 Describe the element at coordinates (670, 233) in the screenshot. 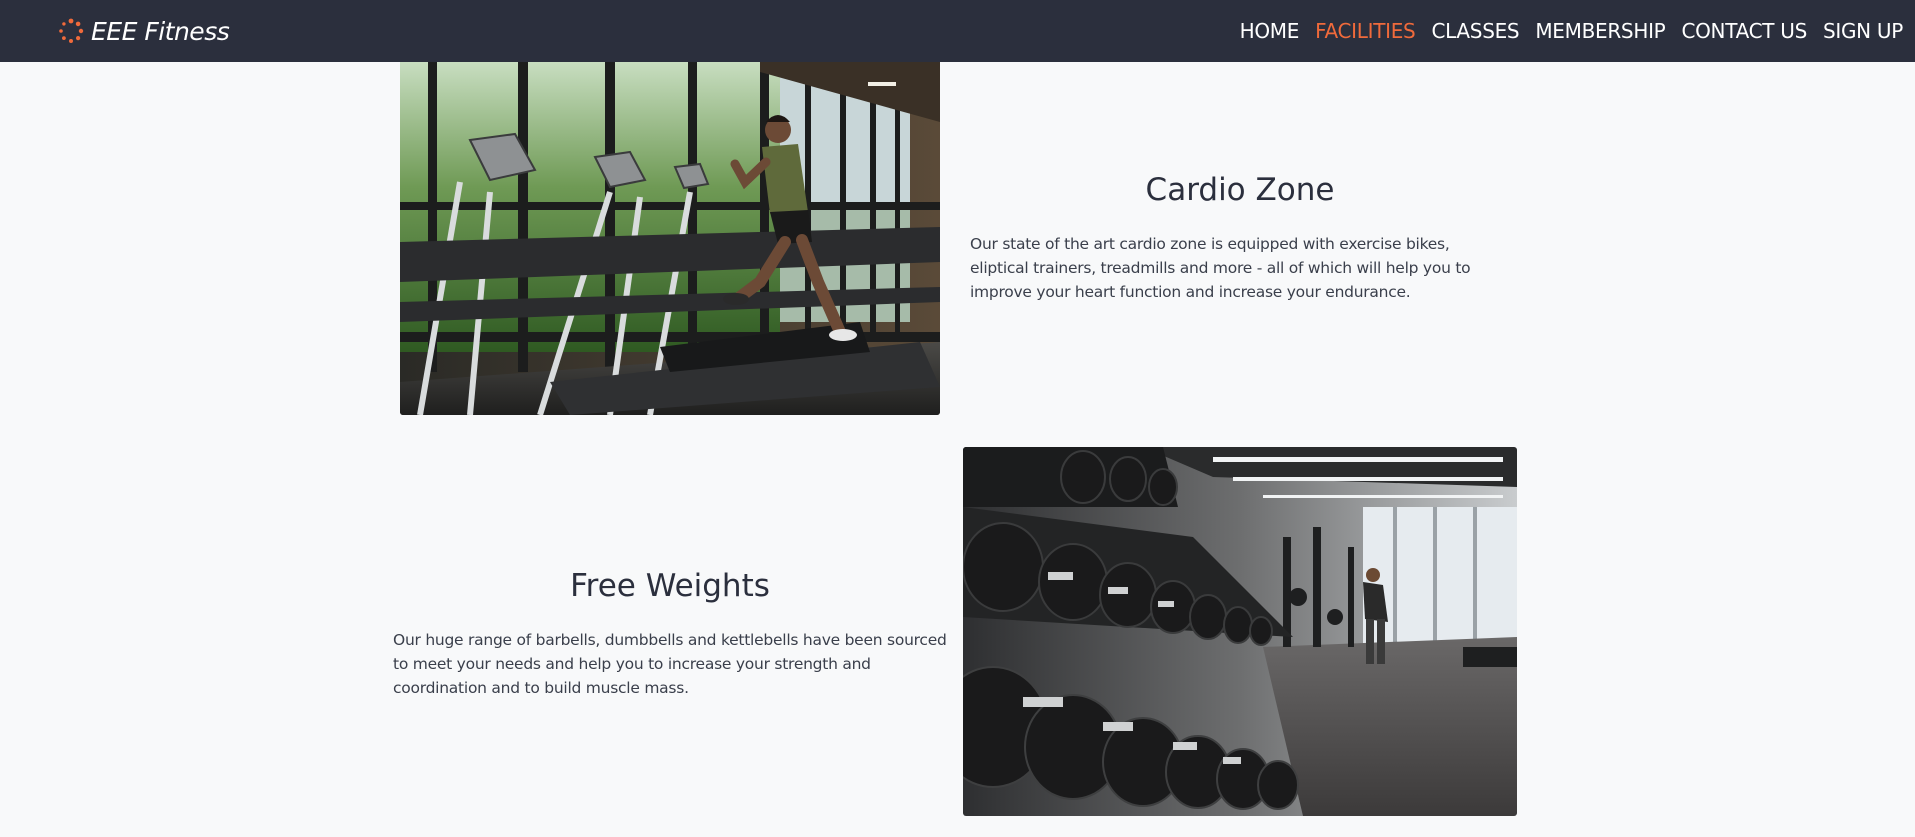

I see `treadmills-photo` at that location.